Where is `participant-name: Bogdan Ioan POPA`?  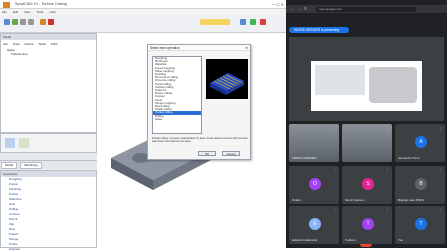 participant-name: Bogdan Ioan POPA is located at coordinates (411, 200).